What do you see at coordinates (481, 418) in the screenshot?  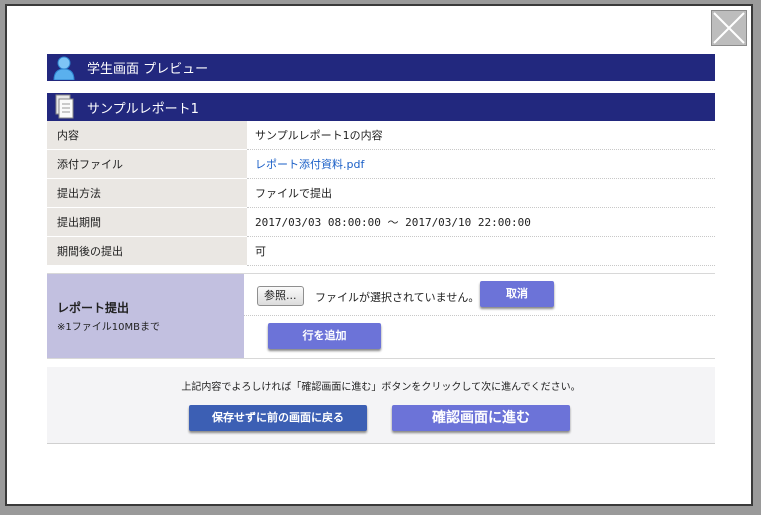 I see `confirm-button: 確認画面に進む` at bounding box center [481, 418].